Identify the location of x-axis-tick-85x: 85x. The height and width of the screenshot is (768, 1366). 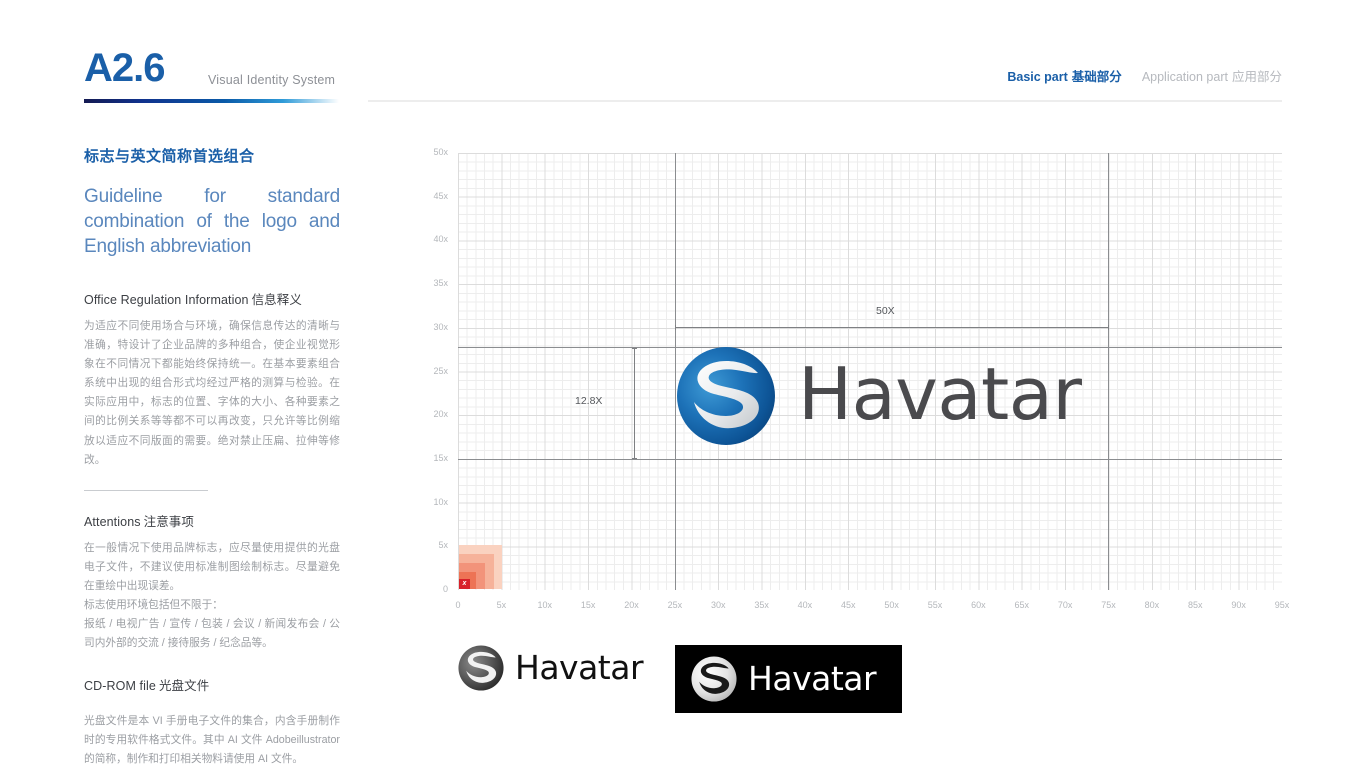
(1195, 605).